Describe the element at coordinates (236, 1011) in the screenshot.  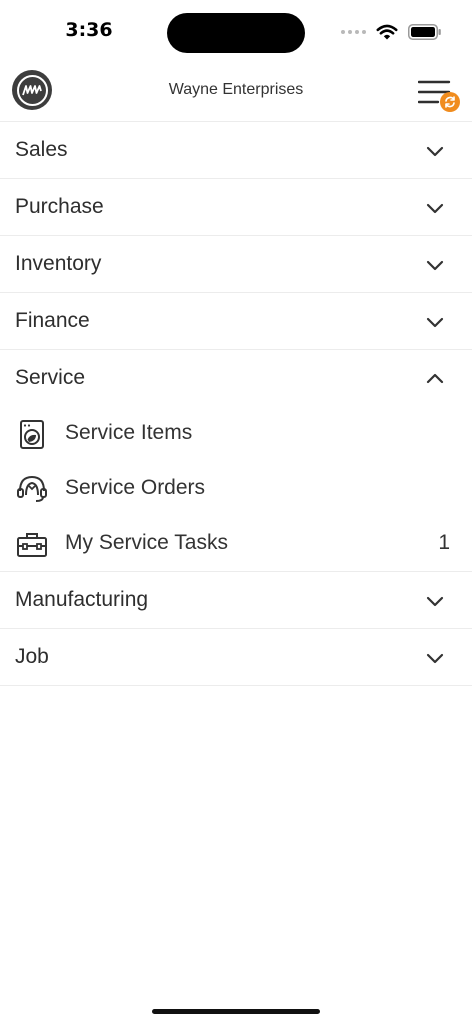
I see `home-indicator` at that location.